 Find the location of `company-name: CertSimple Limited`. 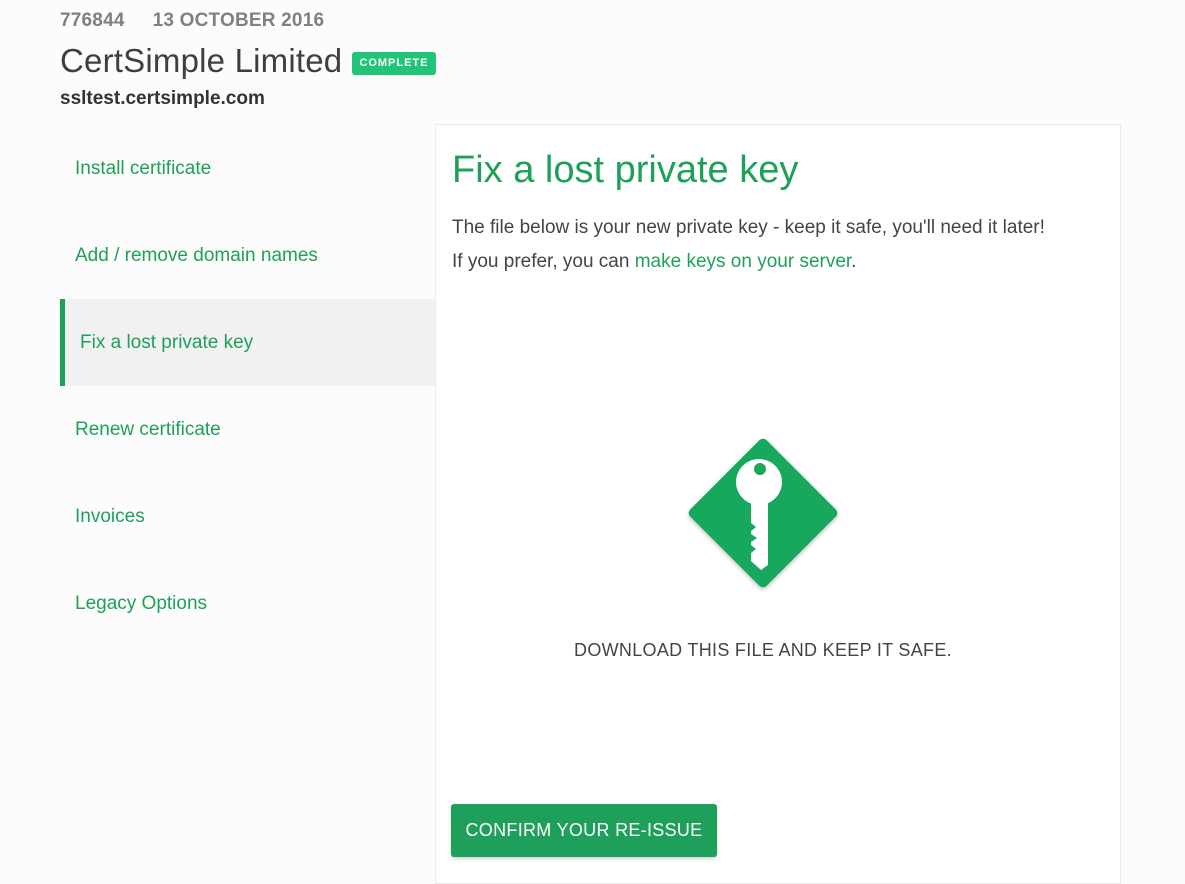

company-name: CertSimple Limited is located at coordinates (201, 60).